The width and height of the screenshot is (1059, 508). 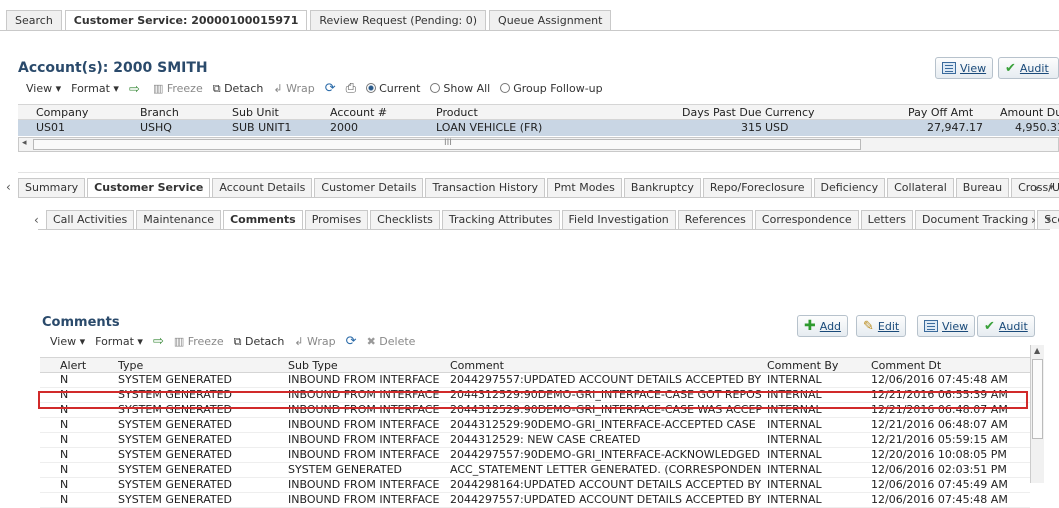 I want to click on scroll-thumb: III, so click(x=447, y=144).